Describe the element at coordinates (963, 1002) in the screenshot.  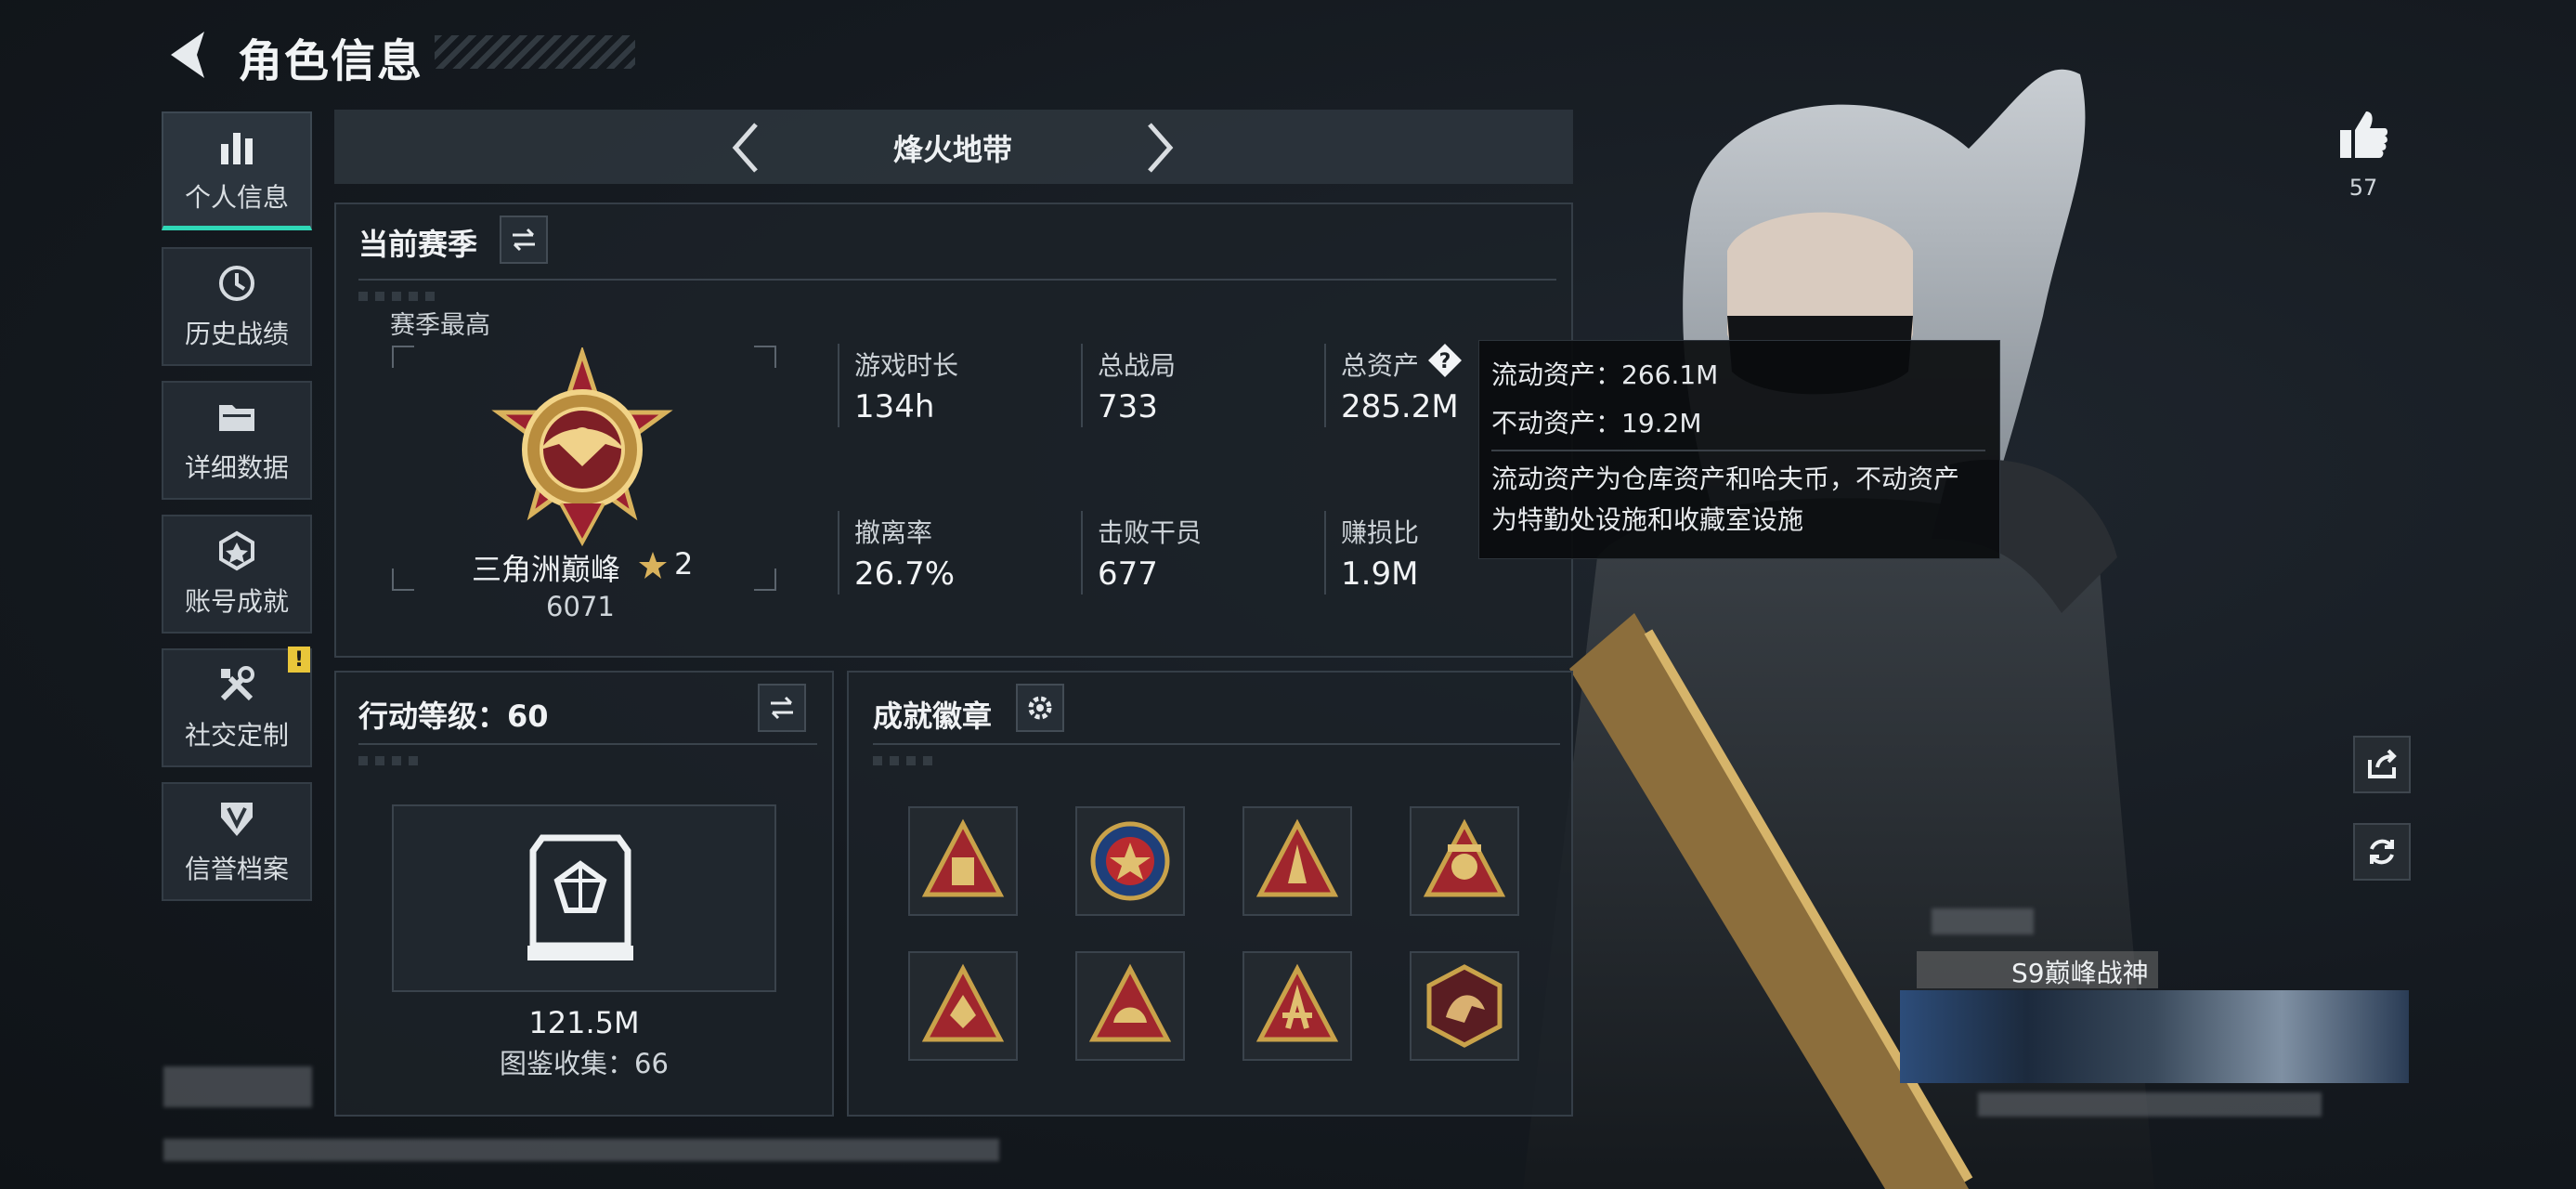
I see `badge-5-icon` at that location.